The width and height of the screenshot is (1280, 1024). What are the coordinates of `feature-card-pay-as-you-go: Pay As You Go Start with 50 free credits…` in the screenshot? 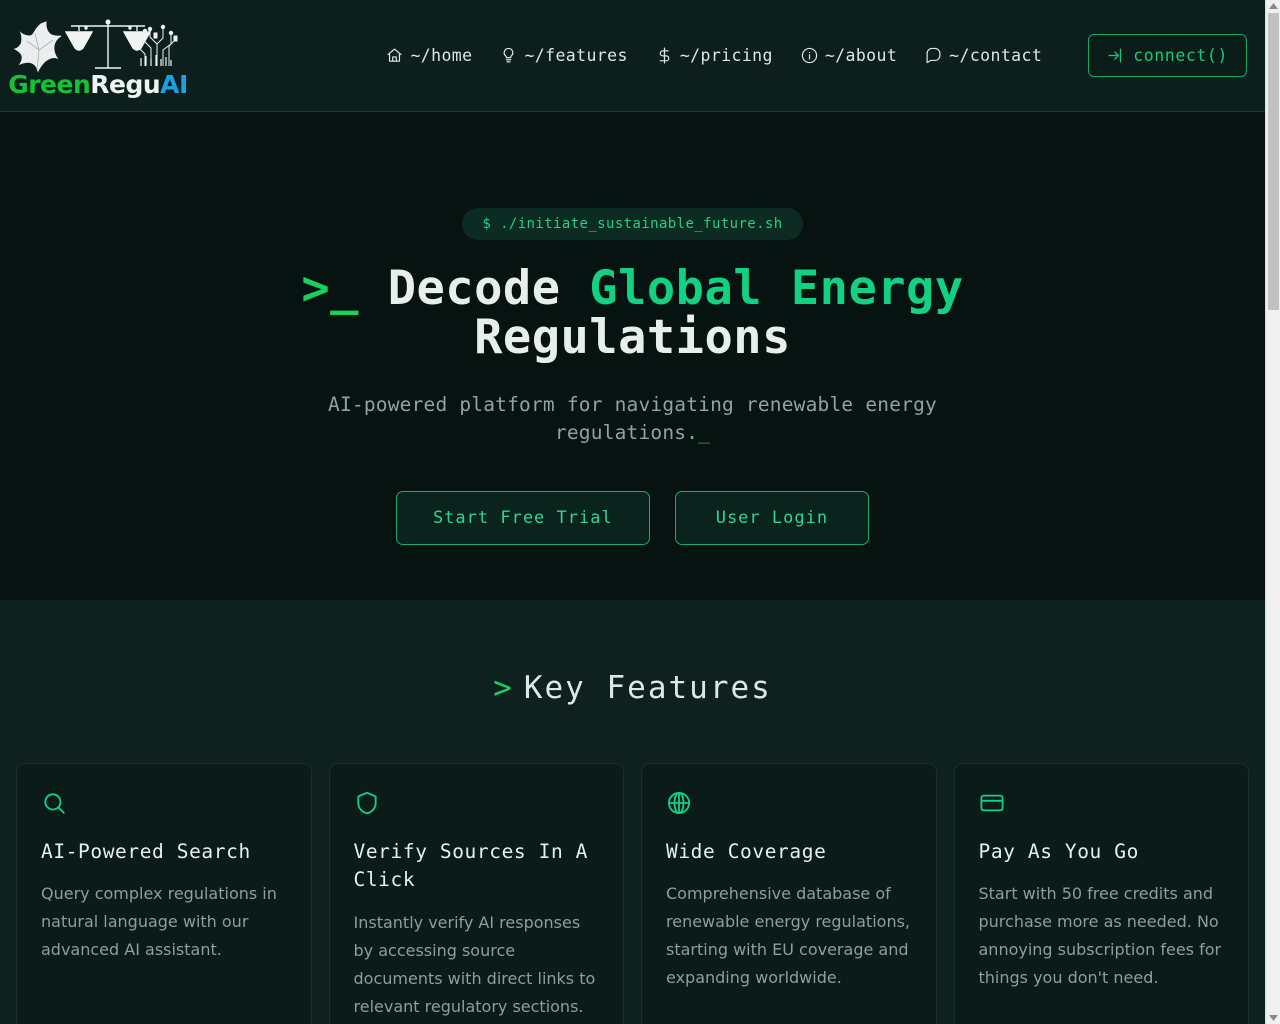 It's located at (1101, 893).